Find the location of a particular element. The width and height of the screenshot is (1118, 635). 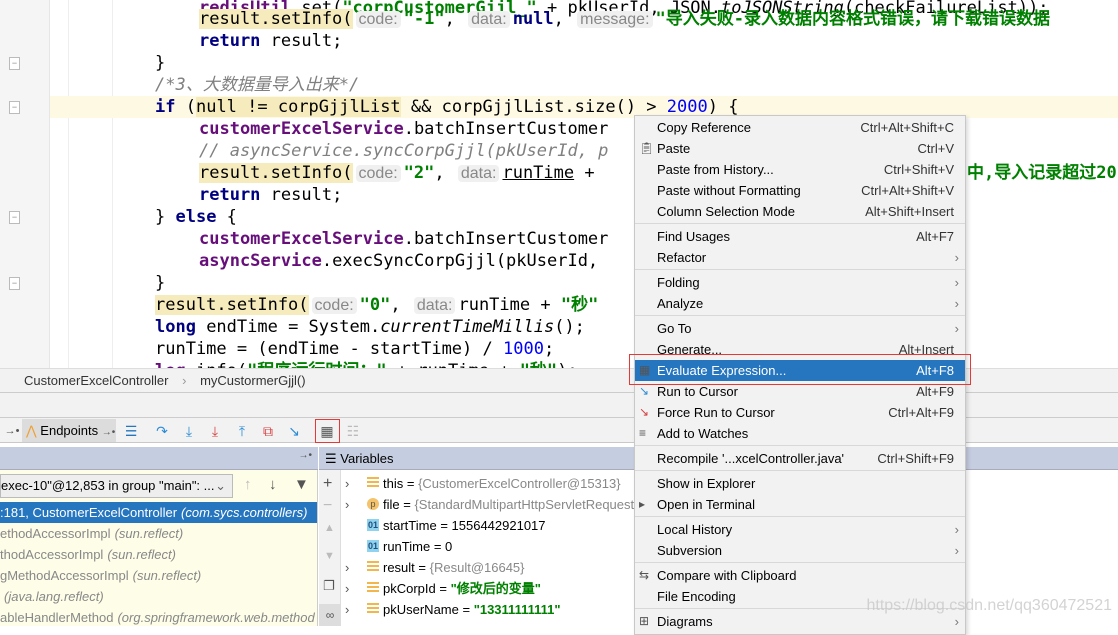

stack-frame: ethodAccessorImpl (sun.reflect) is located at coordinates (158, 533).